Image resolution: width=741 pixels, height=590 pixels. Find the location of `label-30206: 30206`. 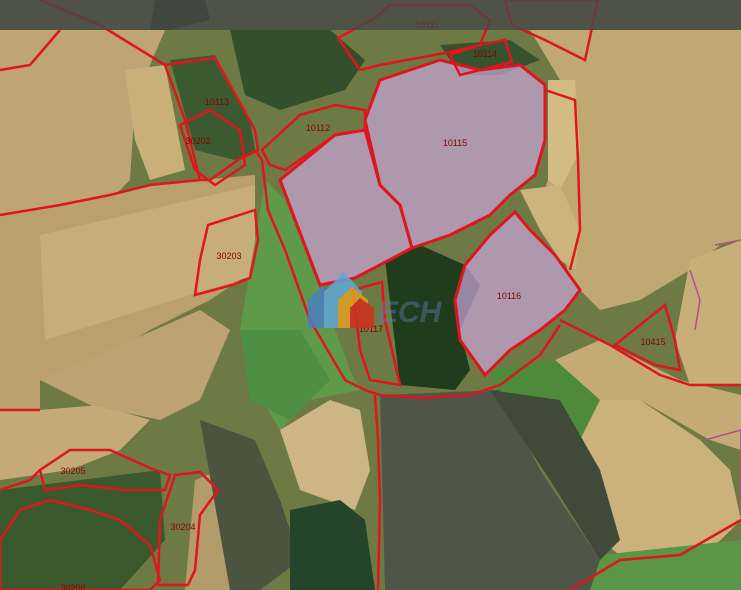

label-30206: 30206 is located at coordinates (72, 586).